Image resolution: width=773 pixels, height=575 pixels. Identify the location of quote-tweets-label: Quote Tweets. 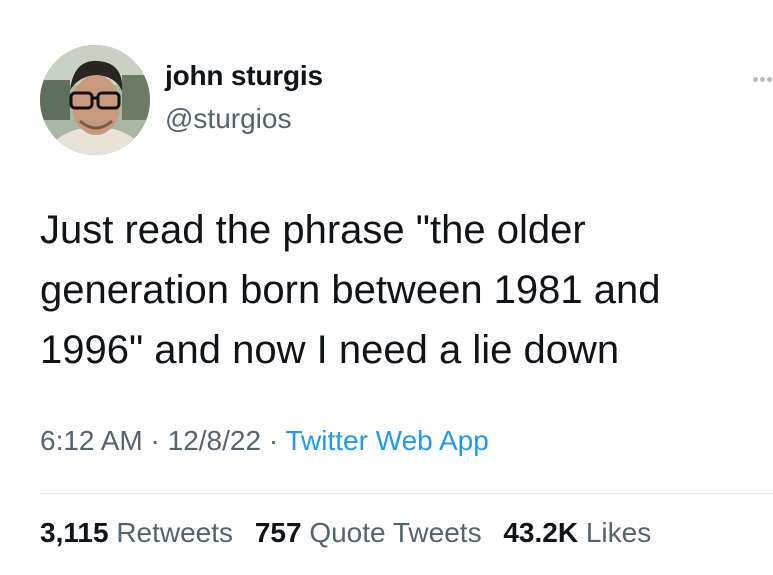
(395, 532).